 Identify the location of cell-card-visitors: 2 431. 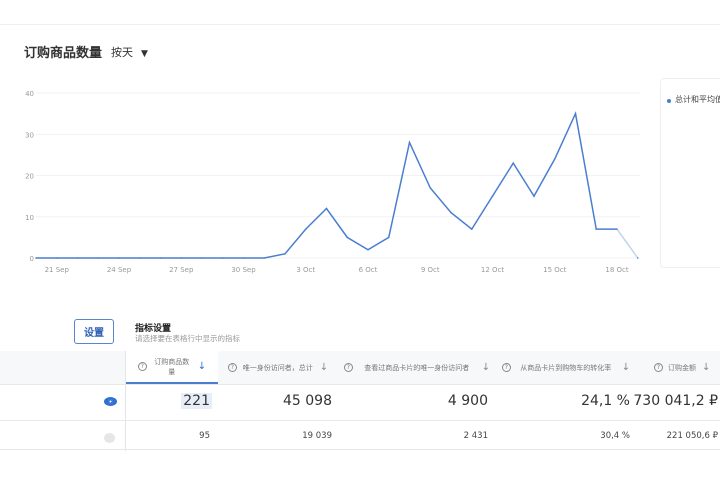
(475, 436).